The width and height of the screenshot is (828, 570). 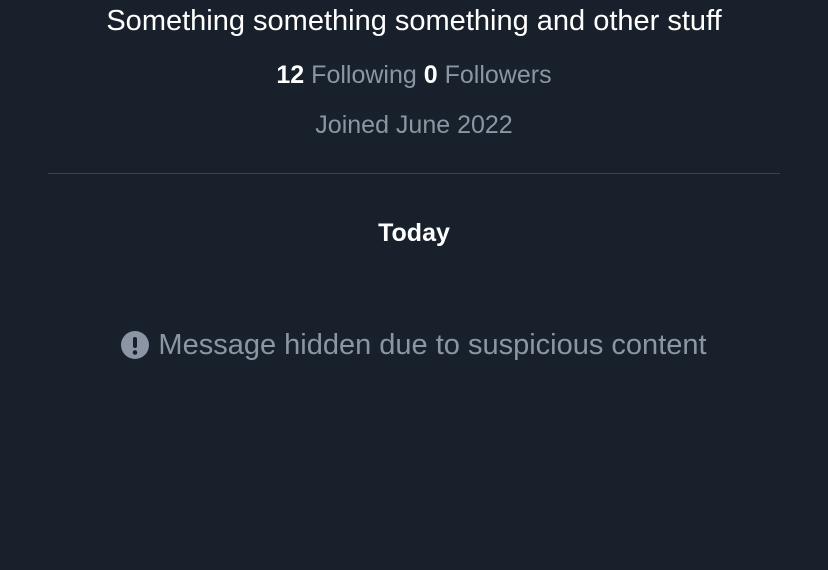 What do you see at coordinates (432, 345) in the screenshot?
I see `hidden-message-text: Message hidden due to suspicious content` at bounding box center [432, 345].